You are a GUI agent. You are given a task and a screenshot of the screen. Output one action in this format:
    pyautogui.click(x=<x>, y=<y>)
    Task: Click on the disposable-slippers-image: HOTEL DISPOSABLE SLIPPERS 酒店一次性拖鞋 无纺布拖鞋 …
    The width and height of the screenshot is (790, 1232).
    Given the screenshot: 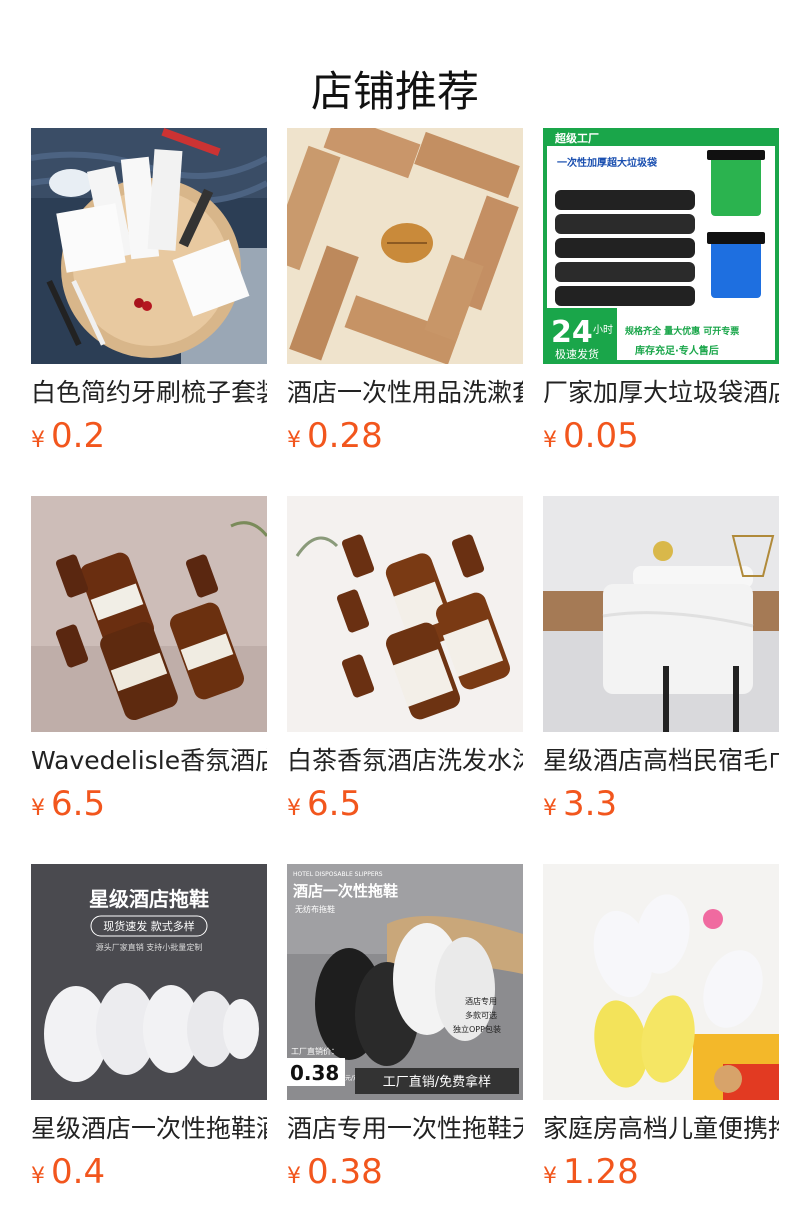 What is the action you would take?
    pyautogui.click(x=405, y=982)
    